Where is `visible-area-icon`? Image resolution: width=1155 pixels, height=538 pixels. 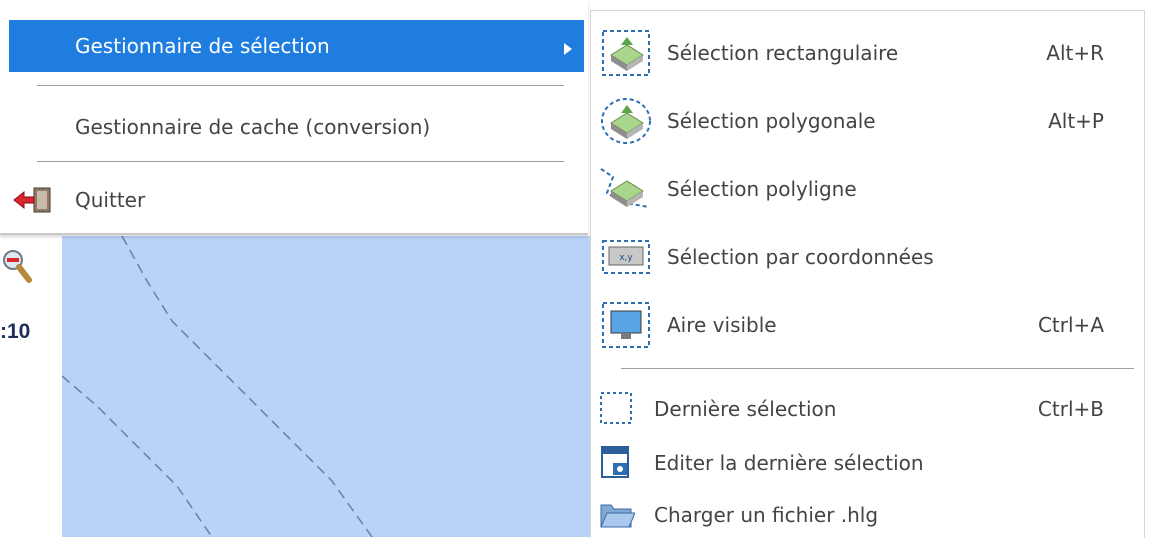
visible-area-icon is located at coordinates (626, 325).